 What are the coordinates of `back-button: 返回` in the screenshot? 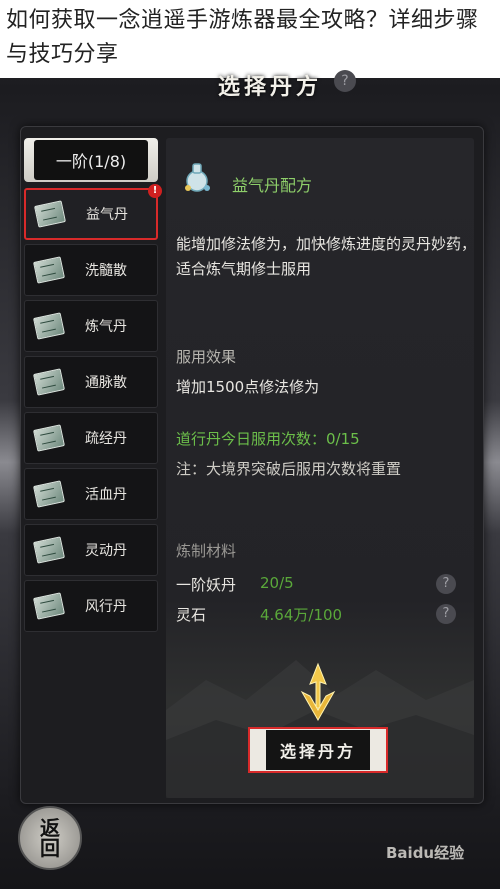 It's located at (50, 838).